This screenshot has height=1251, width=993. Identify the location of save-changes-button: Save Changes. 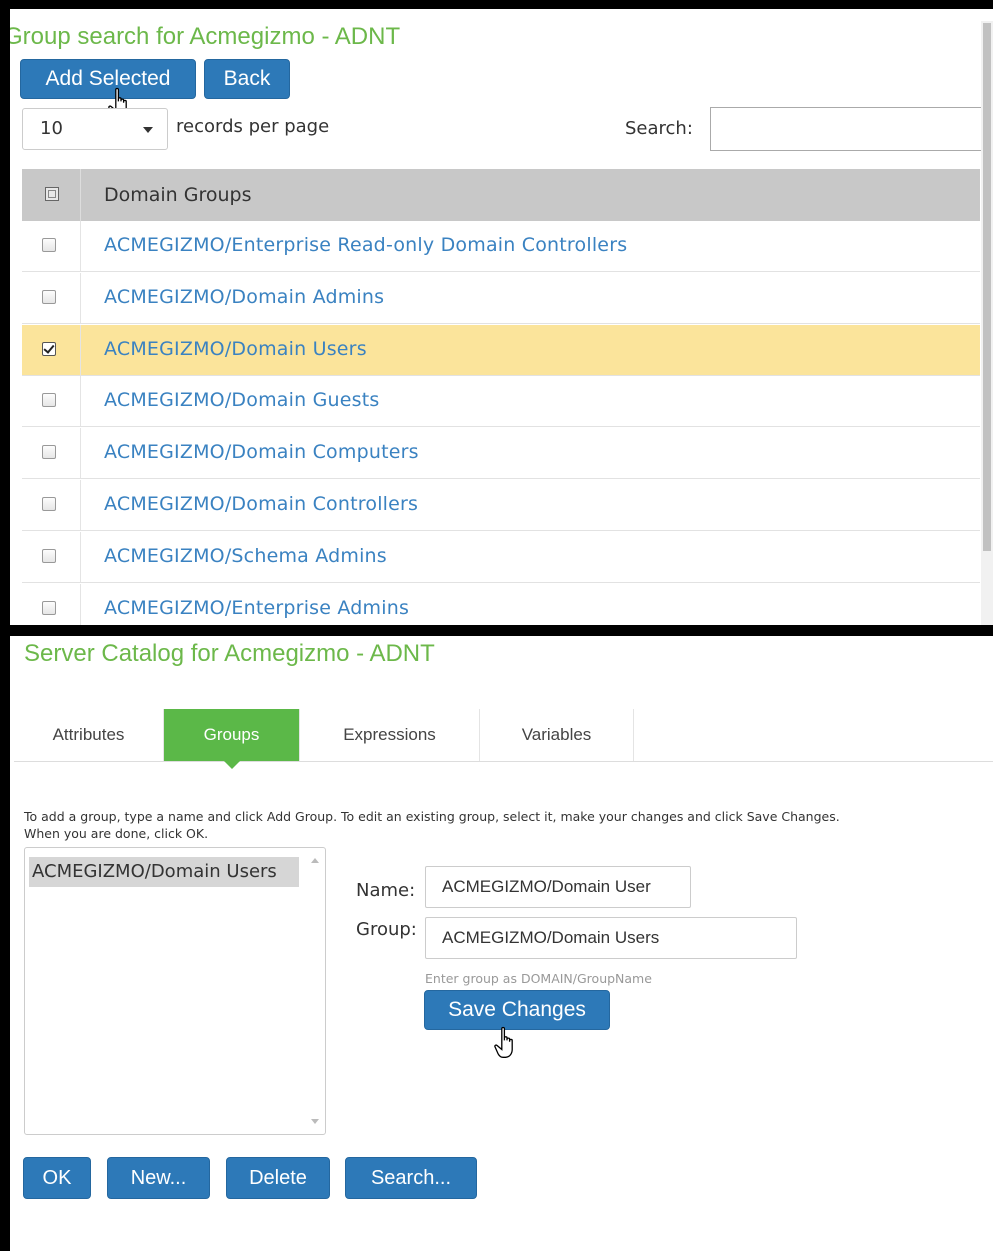
(517, 1010).